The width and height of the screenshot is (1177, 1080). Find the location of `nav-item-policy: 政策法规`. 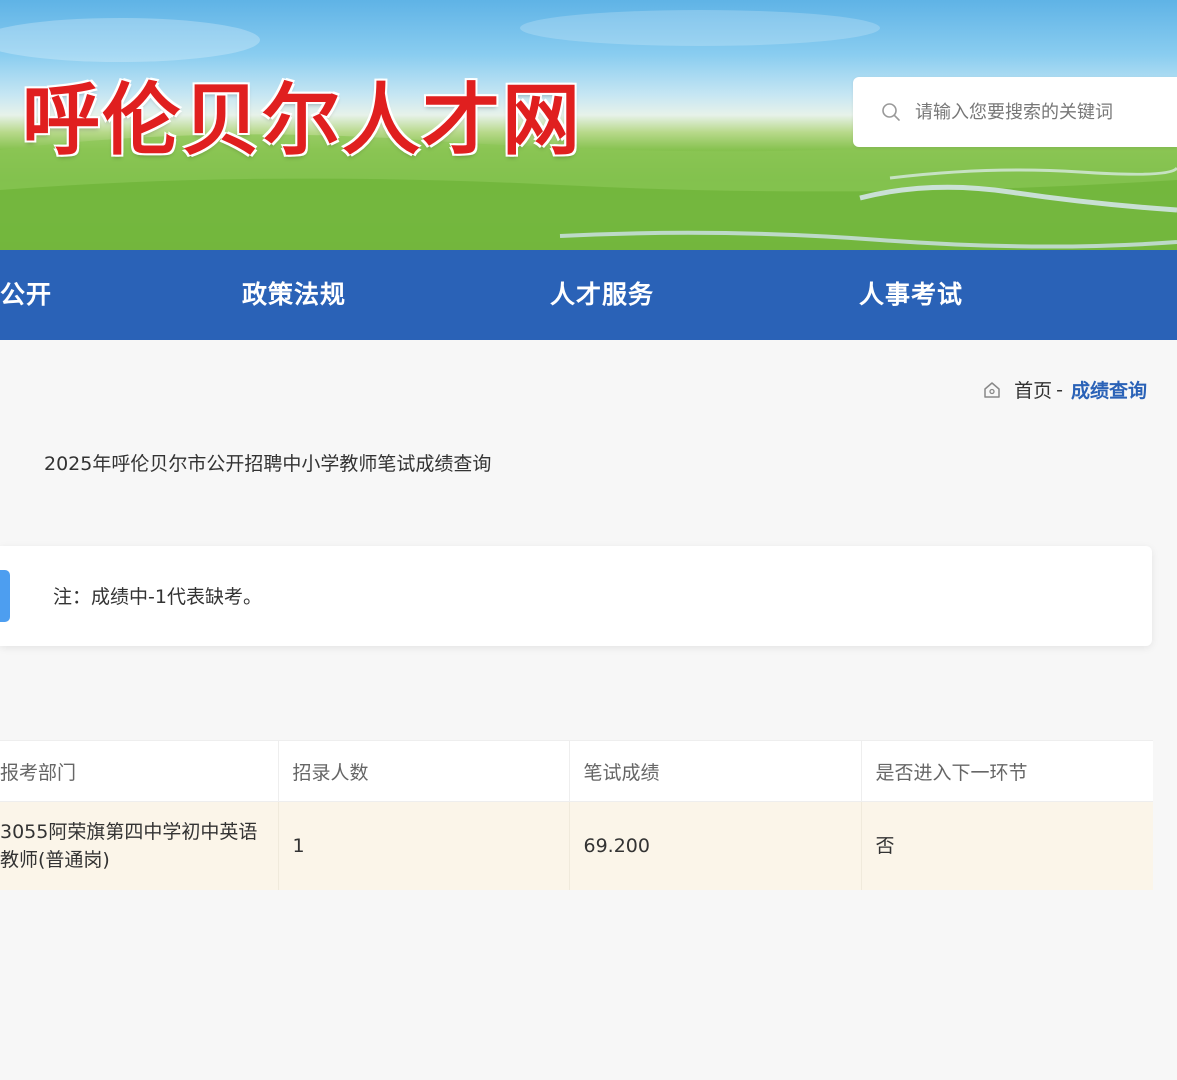

nav-item-policy: 政策法规 is located at coordinates (294, 295).